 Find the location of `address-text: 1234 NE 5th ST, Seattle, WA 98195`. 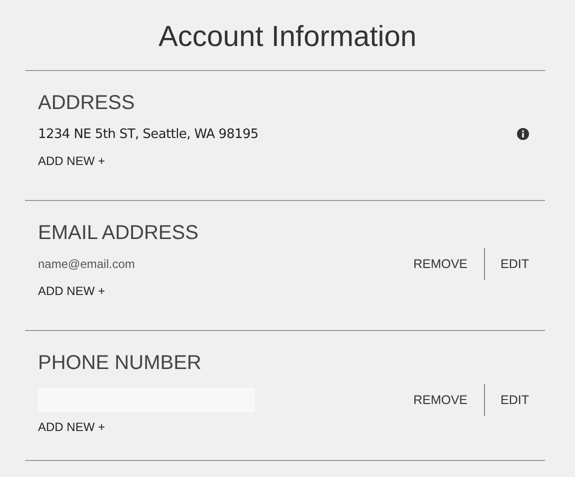

address-text: 1234 NE 5th ST, Seattle, WA 98195 is located at coordinates (148, 134).